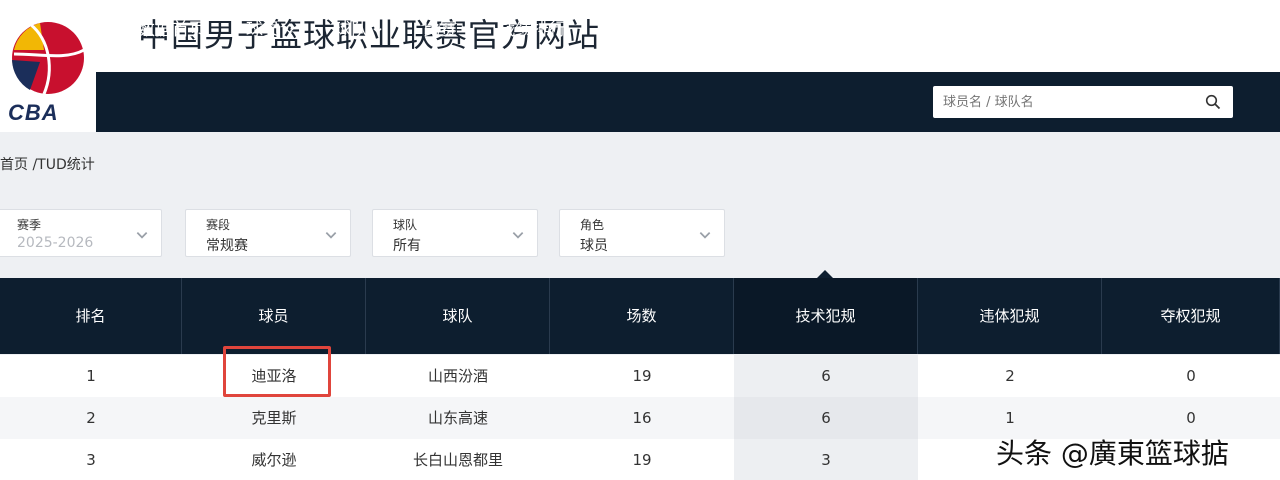  I want to click on player-name-cell: 威尔逊, so click(274, 459).